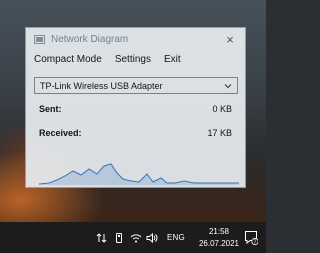 The height and width of the screenshot is (253, 320). Describe the element at coordinates (60, 133) in the screenshot. I see `received-label: Received:` at that location.